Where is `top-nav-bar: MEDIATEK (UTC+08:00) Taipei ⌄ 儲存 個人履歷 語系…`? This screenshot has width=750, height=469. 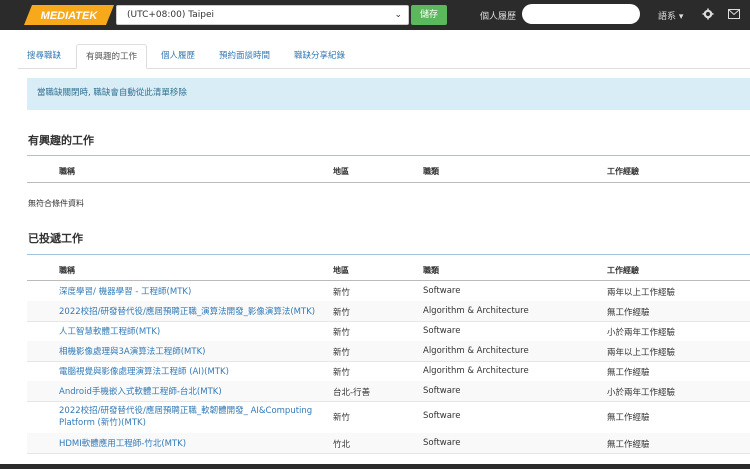 top-nav-bar: MEDIATEK (UTC+08:00) Taipei ⌄ 儲存 個人履歷 語系… is located at coordinates (375, 15).